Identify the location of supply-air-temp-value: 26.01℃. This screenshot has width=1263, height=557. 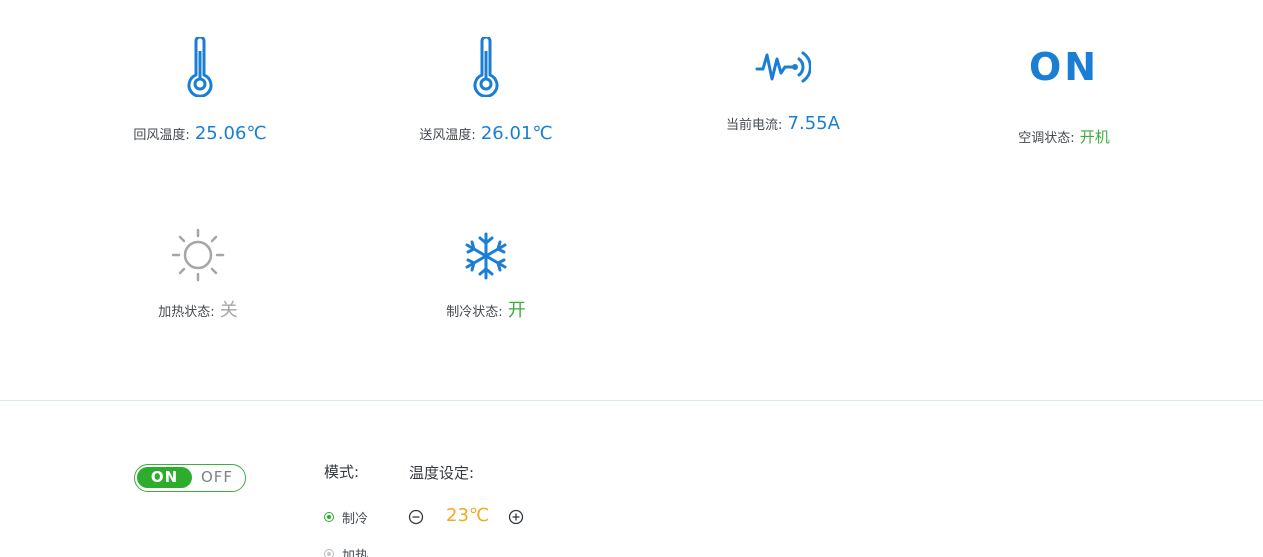
(516, 133).